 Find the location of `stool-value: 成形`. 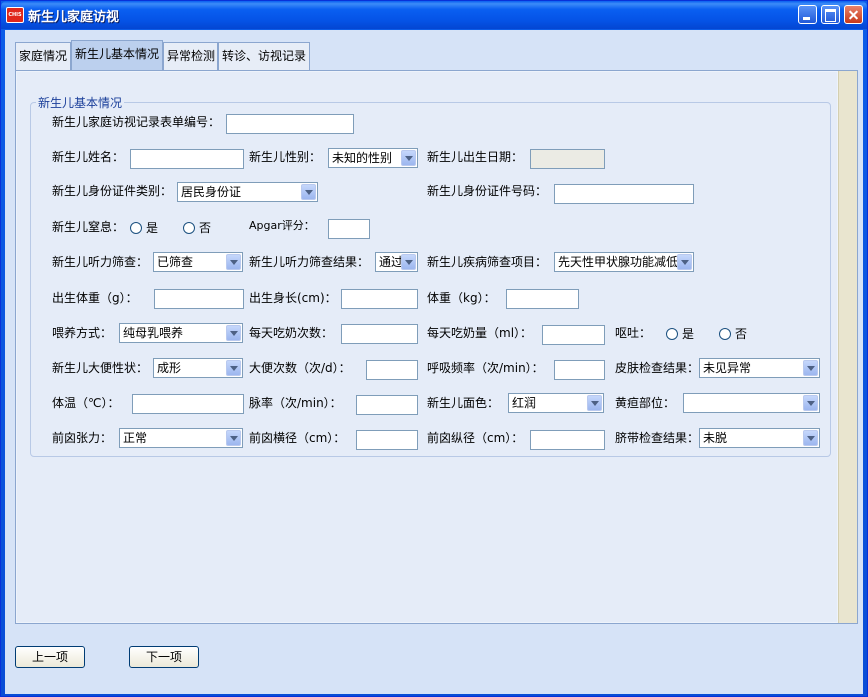

stool-value: 成形 is located at coordinates (169, 368).